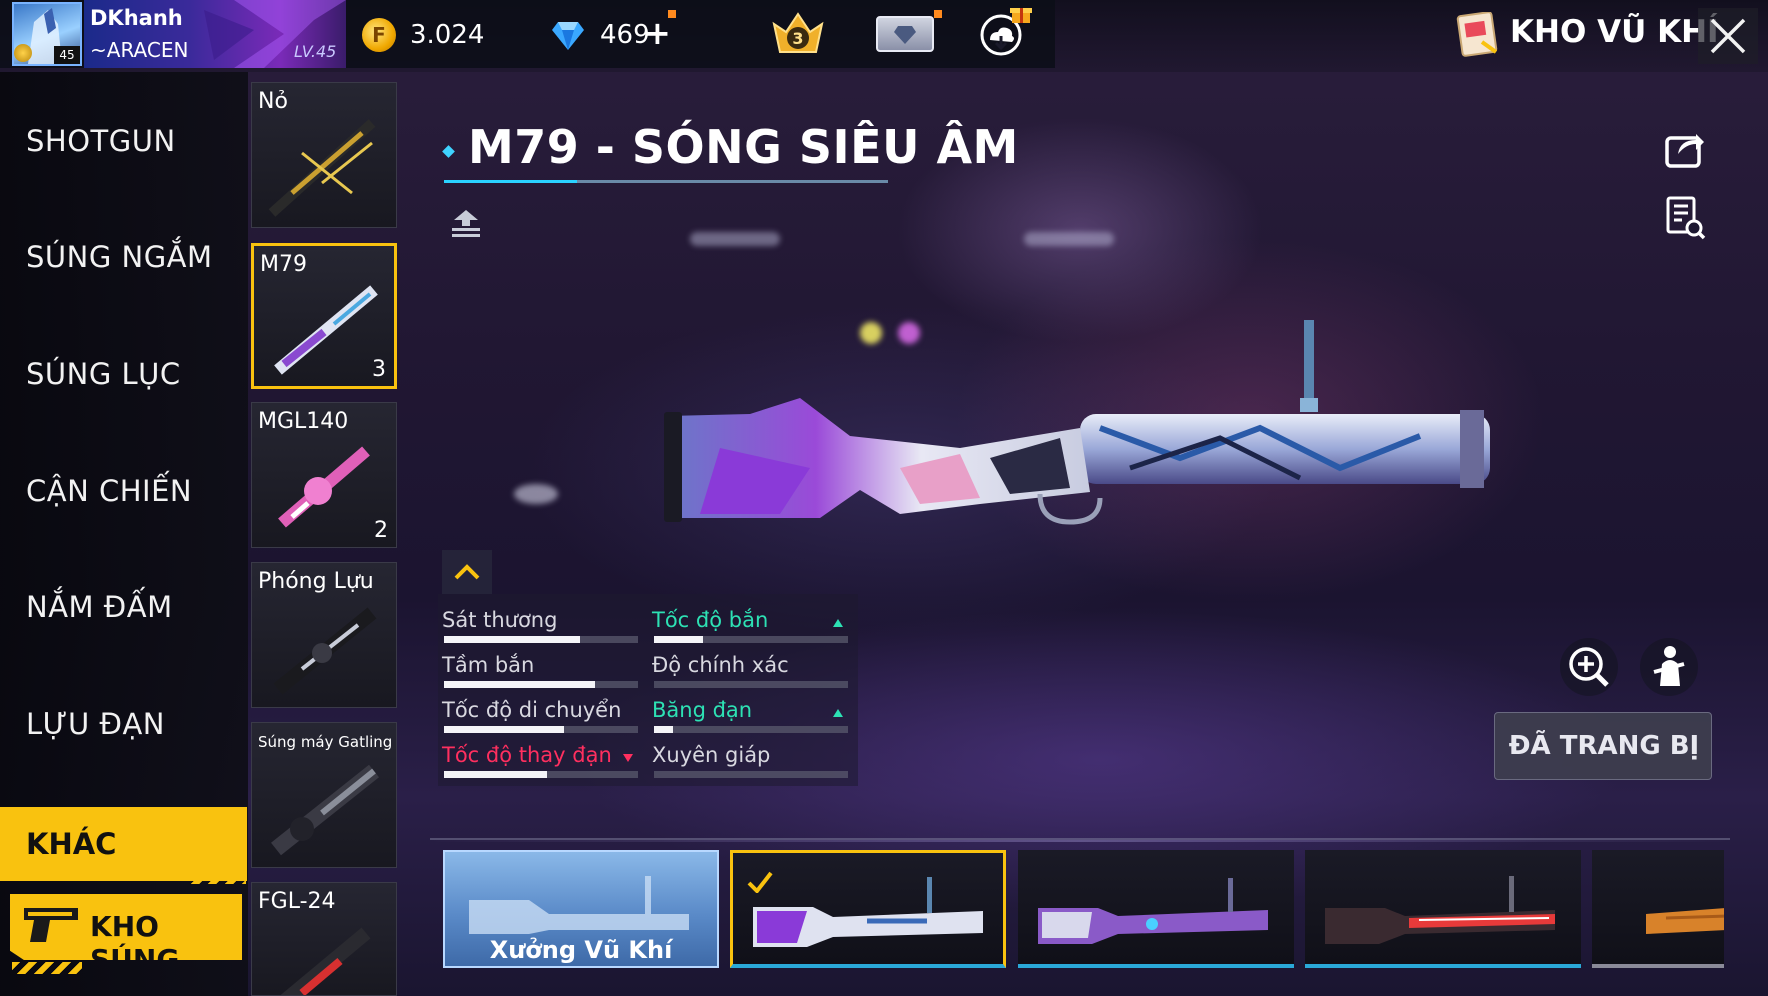 This screenshot has width=1768, height=996. I want to click on ceiling-light, so click(1069, 239).